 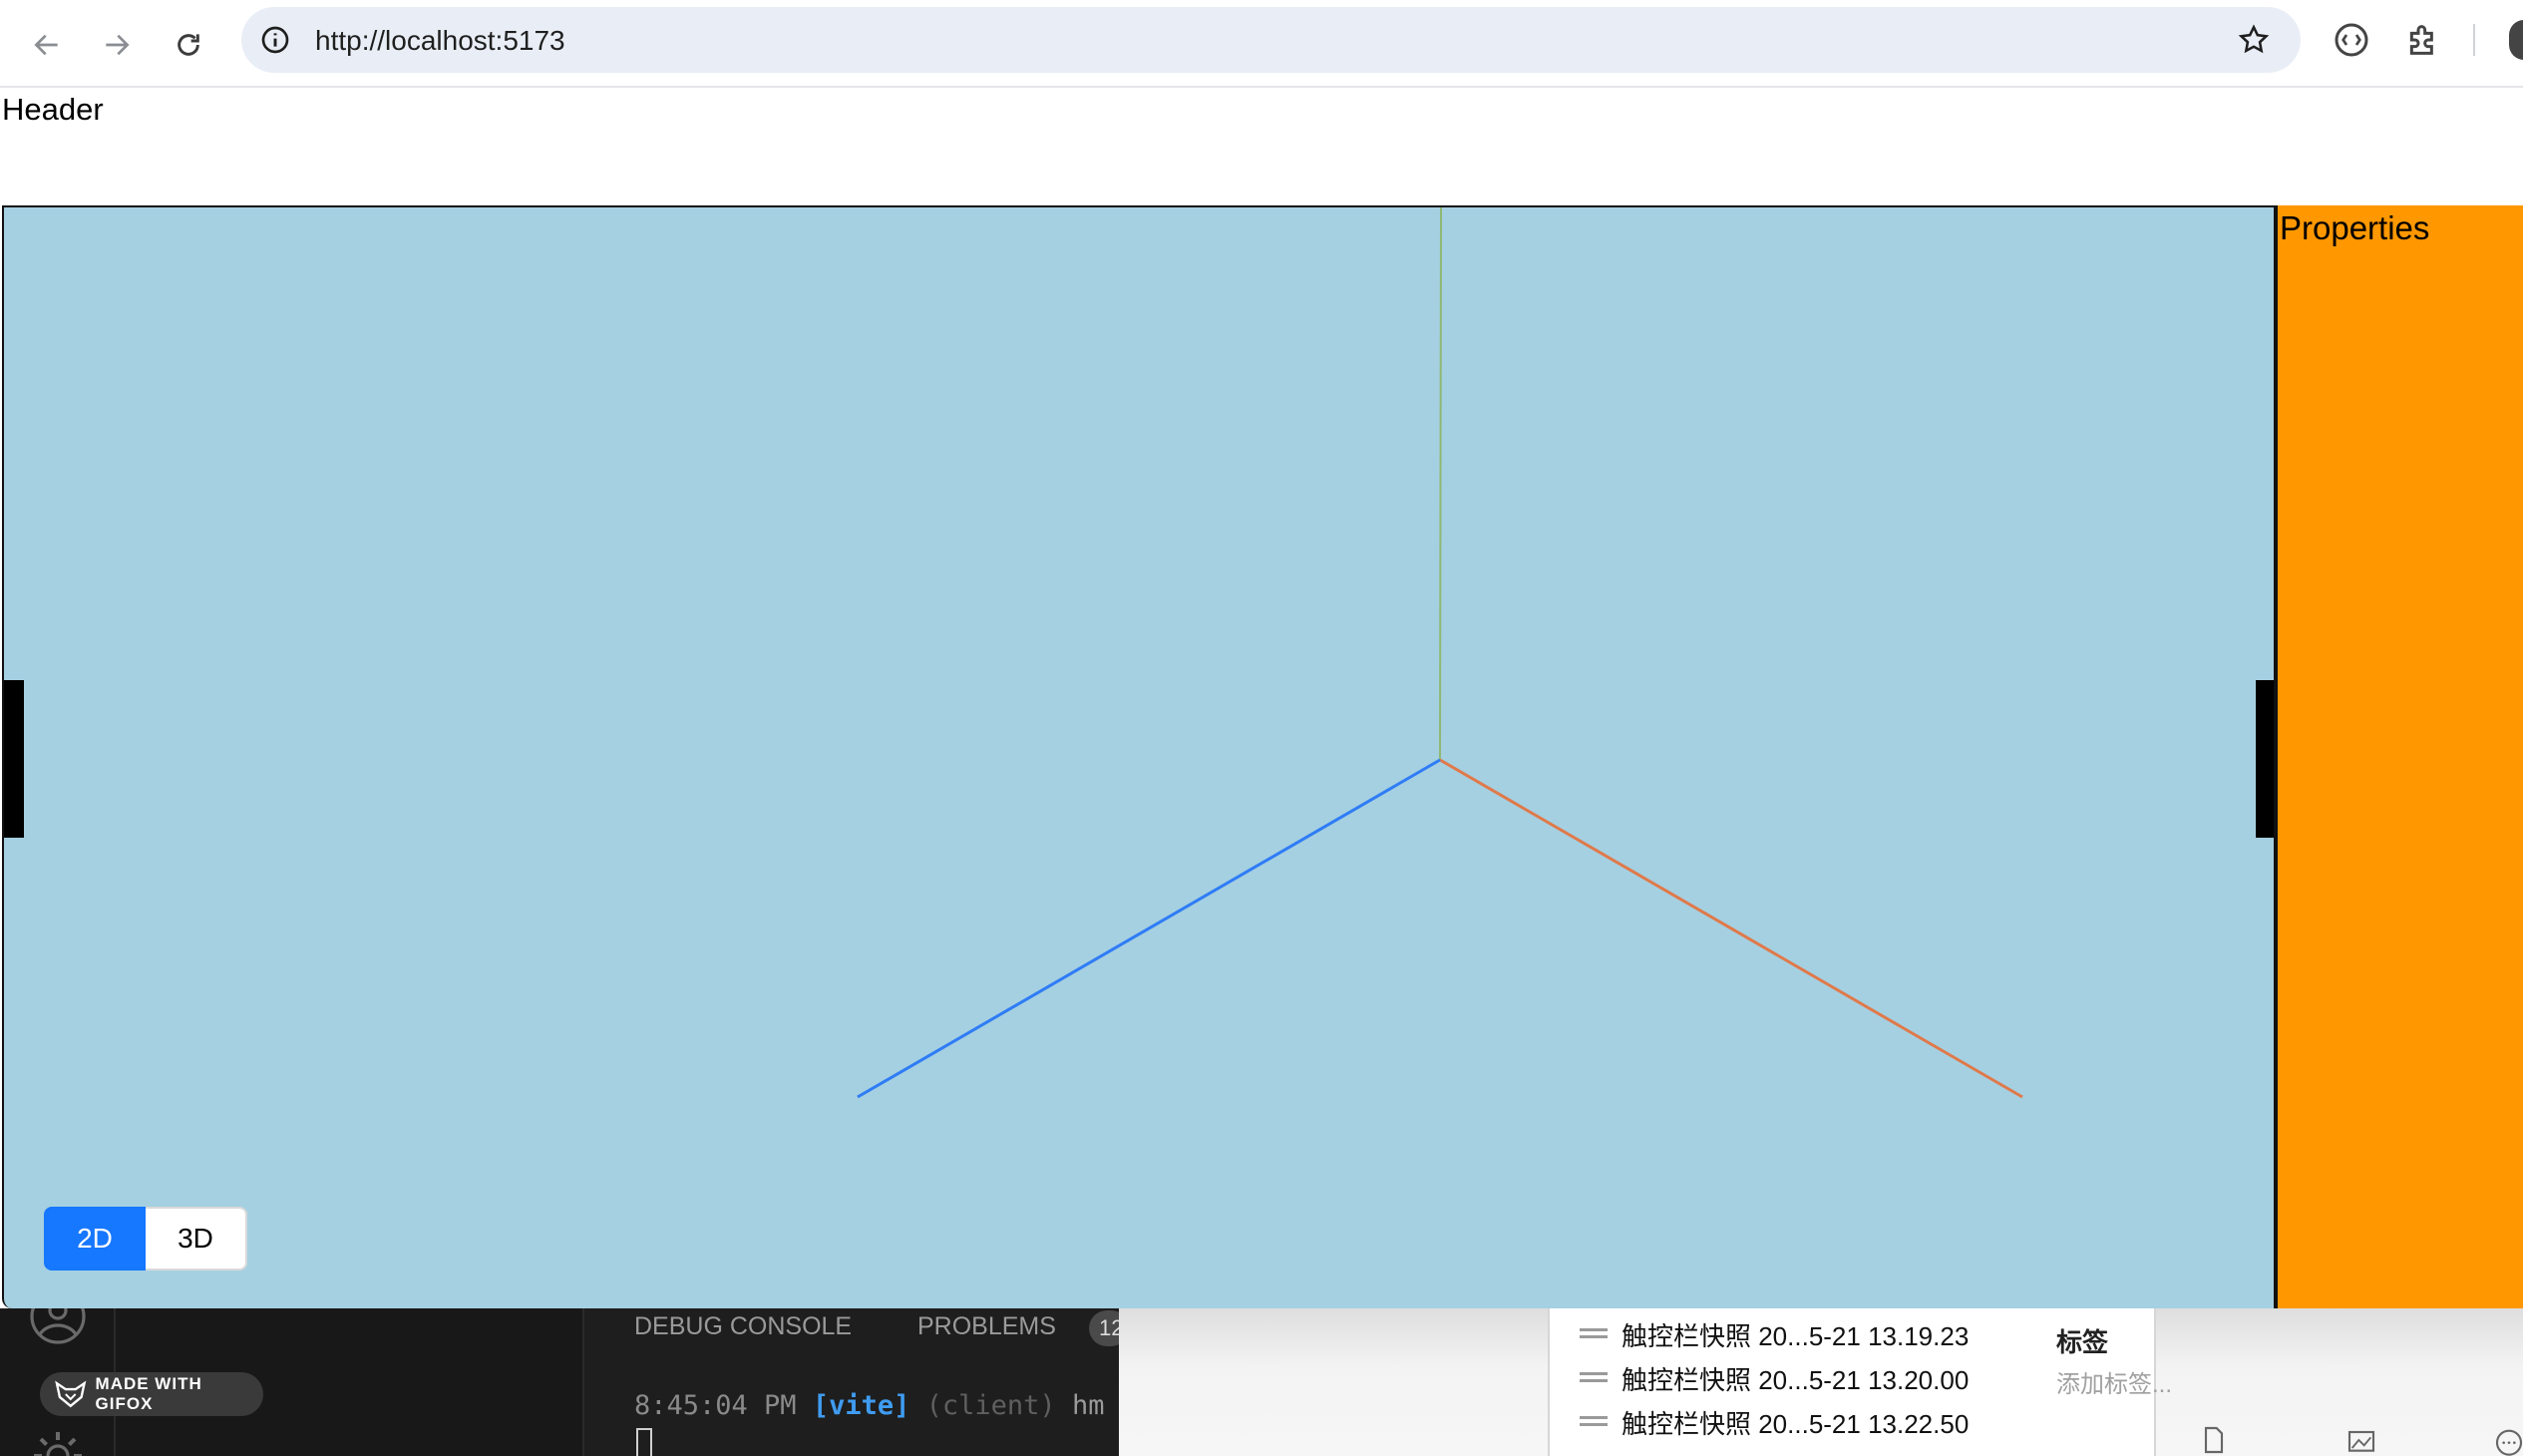 I want to click on left-panel-resize-handle, so click(x=14, y=759).